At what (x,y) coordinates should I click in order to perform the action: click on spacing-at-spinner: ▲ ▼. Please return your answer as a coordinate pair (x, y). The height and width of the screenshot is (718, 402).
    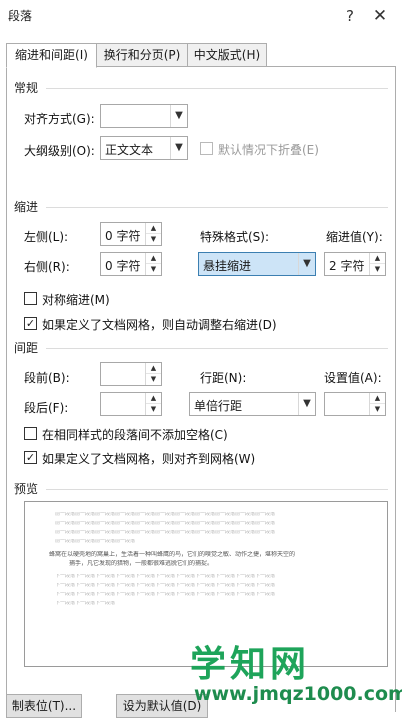
    Looking at the image, I should click on (355, 404).